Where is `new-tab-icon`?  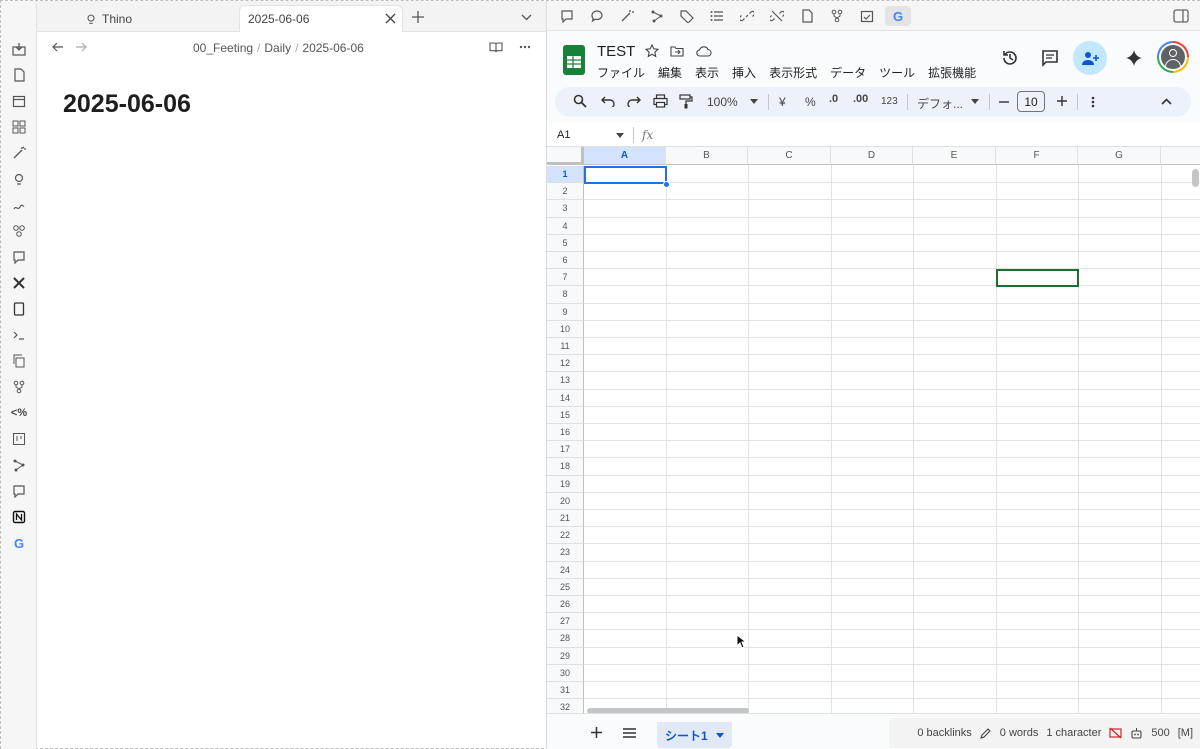 new-tab-icon is located at coordinates (418, 17).